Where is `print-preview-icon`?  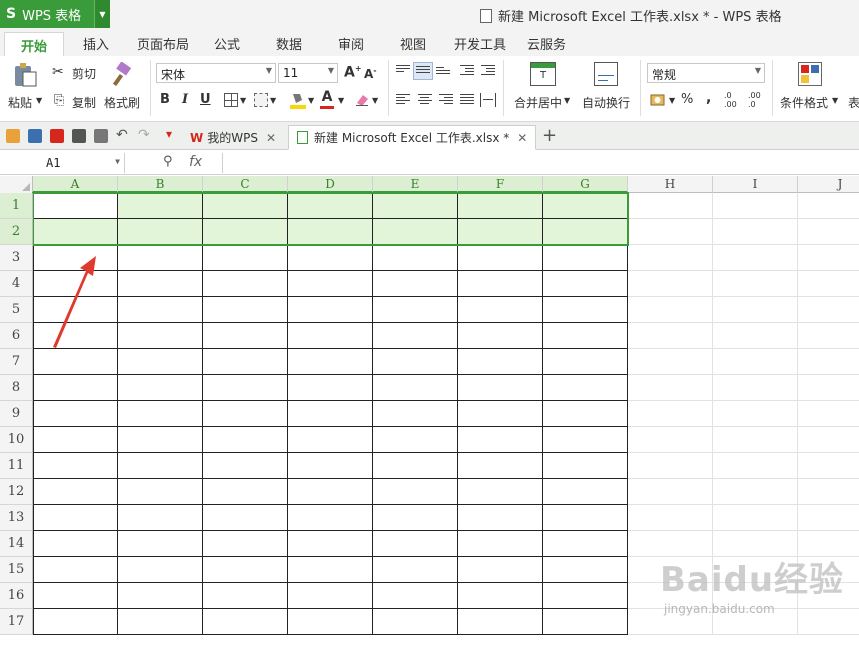 print-preview-icon is located at coordinates (101, 136).